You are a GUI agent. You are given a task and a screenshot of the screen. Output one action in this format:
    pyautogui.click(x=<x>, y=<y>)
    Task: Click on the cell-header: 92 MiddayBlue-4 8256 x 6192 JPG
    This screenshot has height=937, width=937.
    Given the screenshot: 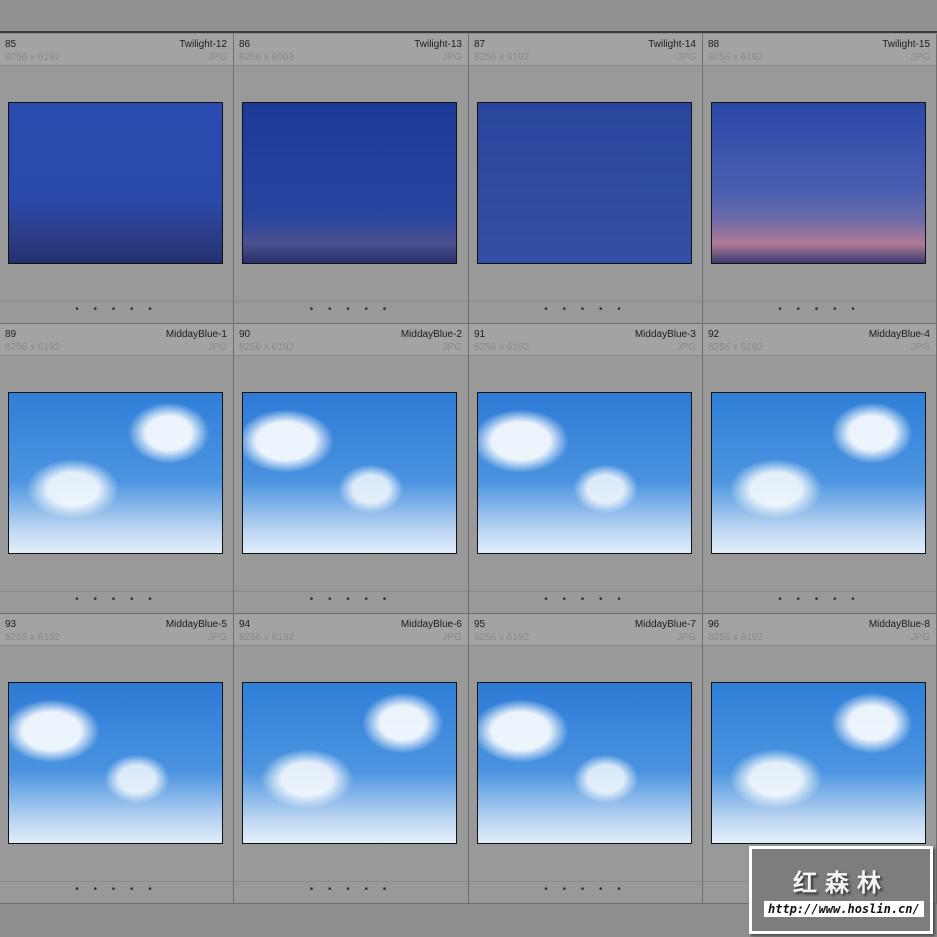 What is the action you would take?
    pyautogui.click(x=819, y=340)
    